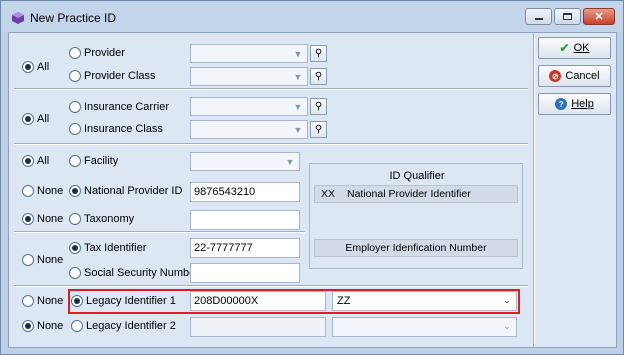 Image resolution: width=624 pixels, height=355 pixels. I want to click on id-qualifier-row-npi: XX National Provider Identifier, so click(416, 194).